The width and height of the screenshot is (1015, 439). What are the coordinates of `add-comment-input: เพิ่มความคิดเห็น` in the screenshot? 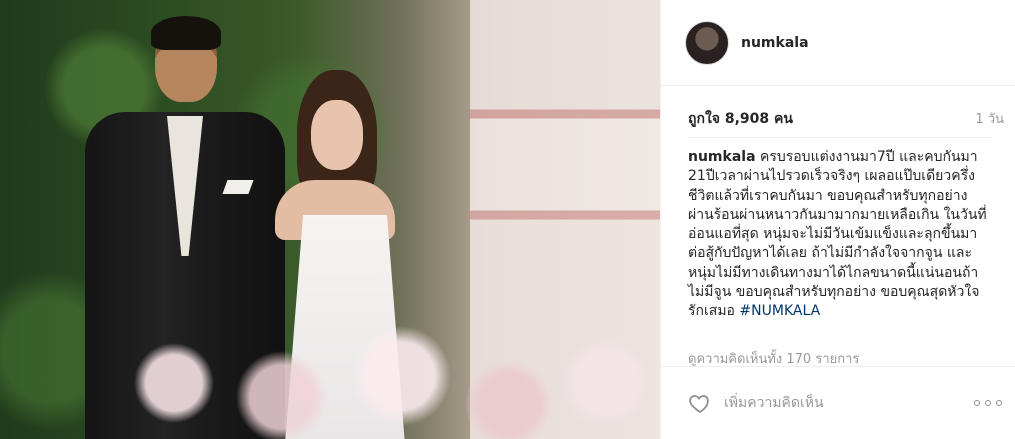 It's located at (849, 403).